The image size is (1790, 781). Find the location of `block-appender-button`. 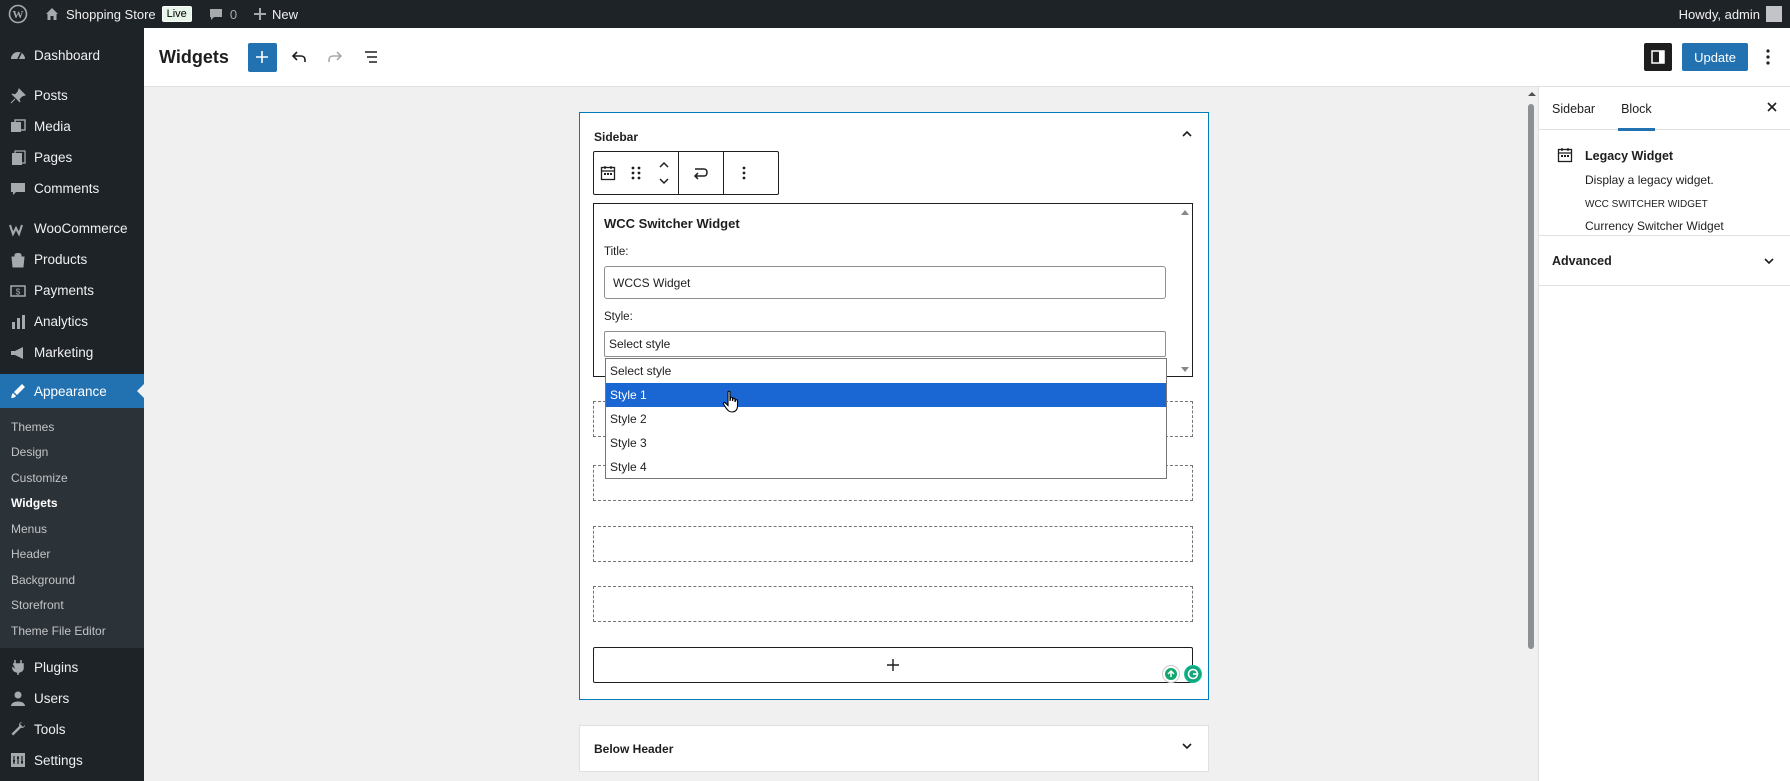

block-appender-button is located at coordinates (893, 665).